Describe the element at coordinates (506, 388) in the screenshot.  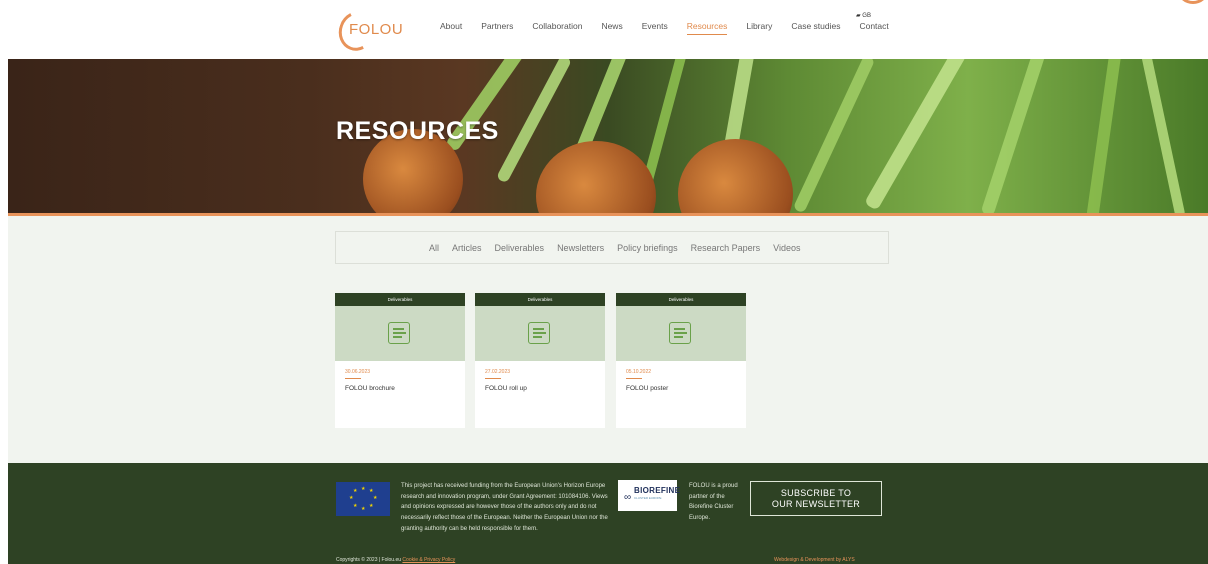
I see `card-title: FOLOU roll up` at that location.